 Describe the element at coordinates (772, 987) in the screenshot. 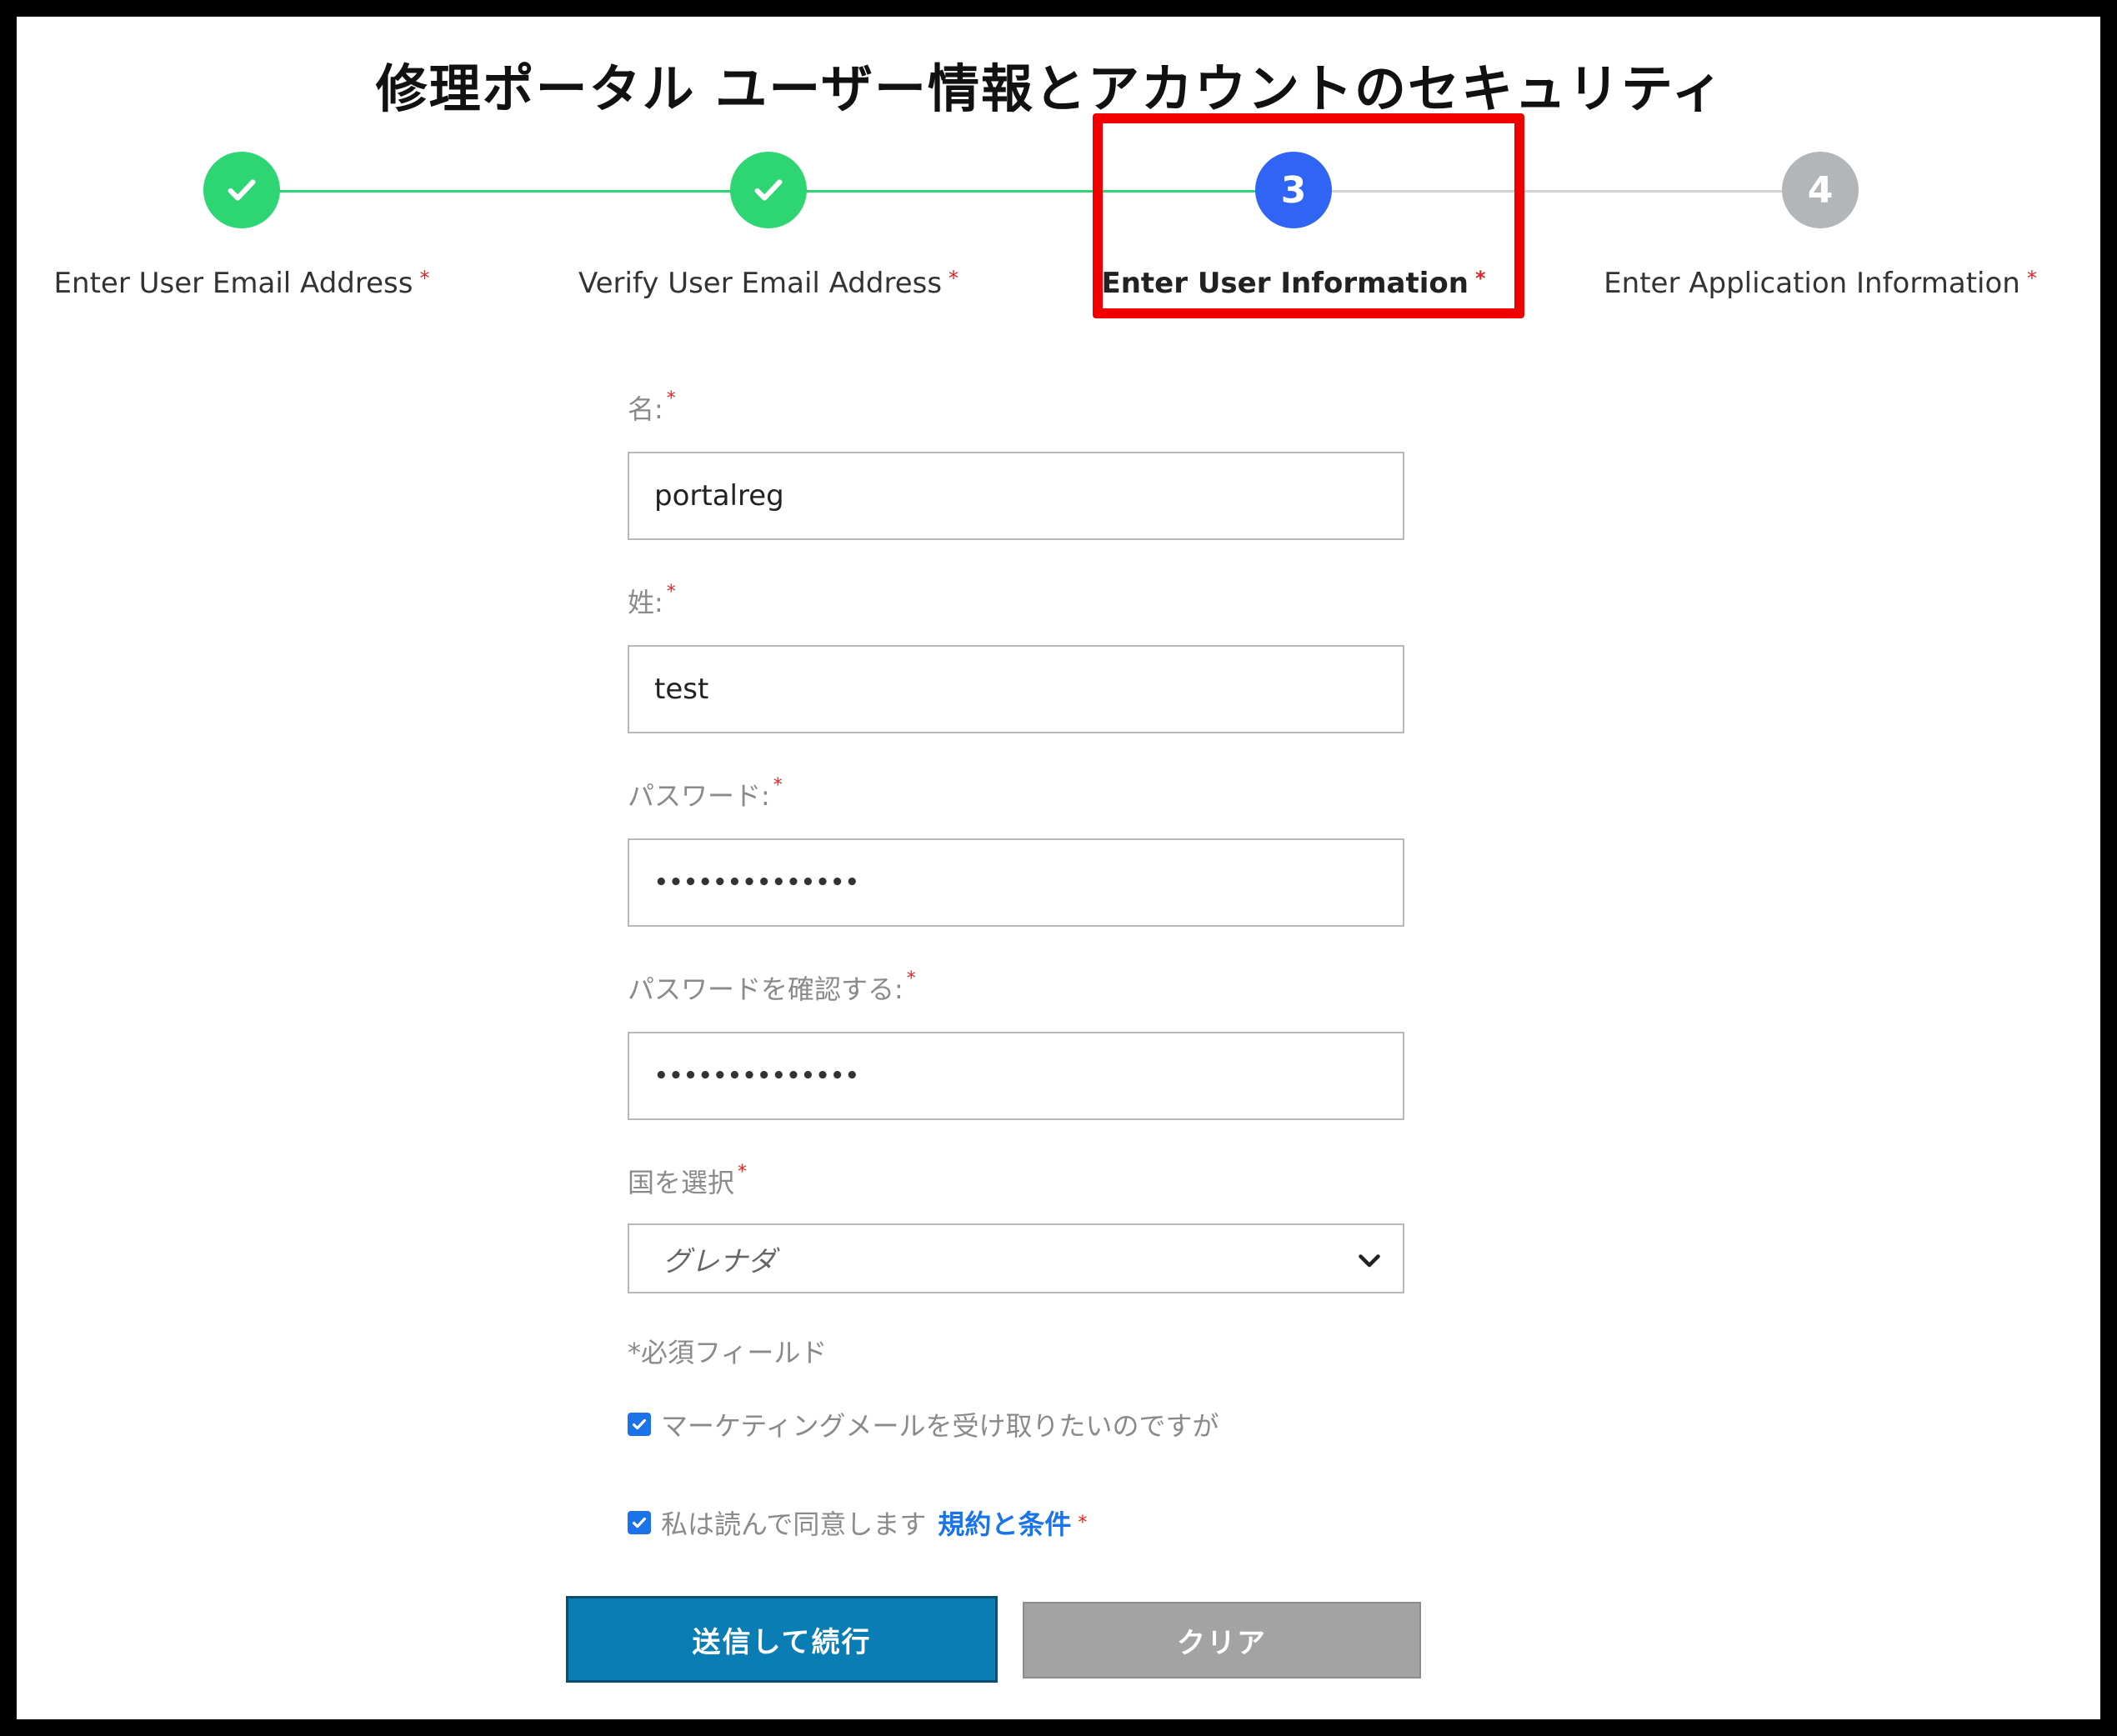

I see `confirm-password-label: パスワードを確認する: *` at that location.